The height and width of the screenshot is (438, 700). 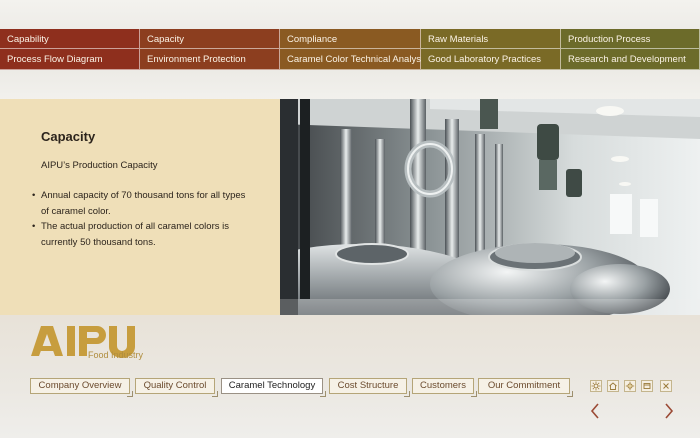 I want to click on page-title: Capacity, so click(x=68, y=136).